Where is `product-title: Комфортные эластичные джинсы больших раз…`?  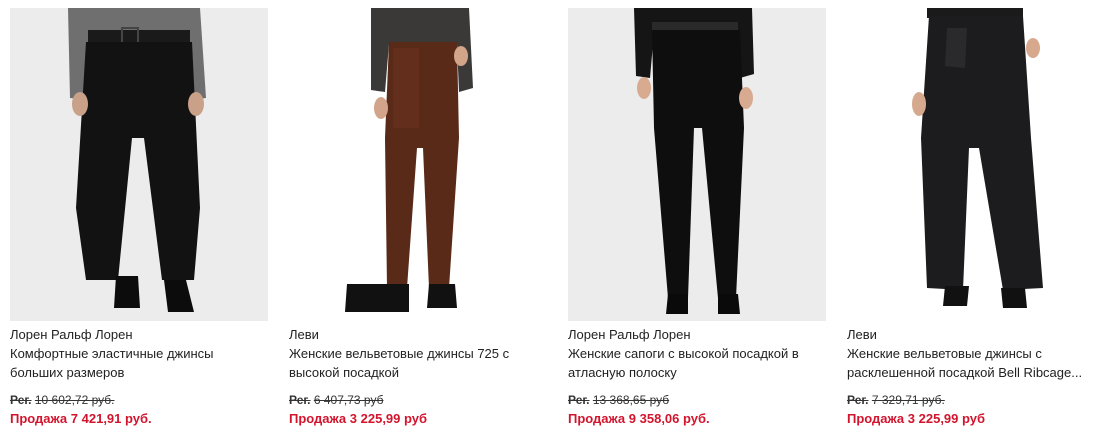 product-title: Комфортные эластичные джинсы больших раз… is located at coordinates (139, 364).